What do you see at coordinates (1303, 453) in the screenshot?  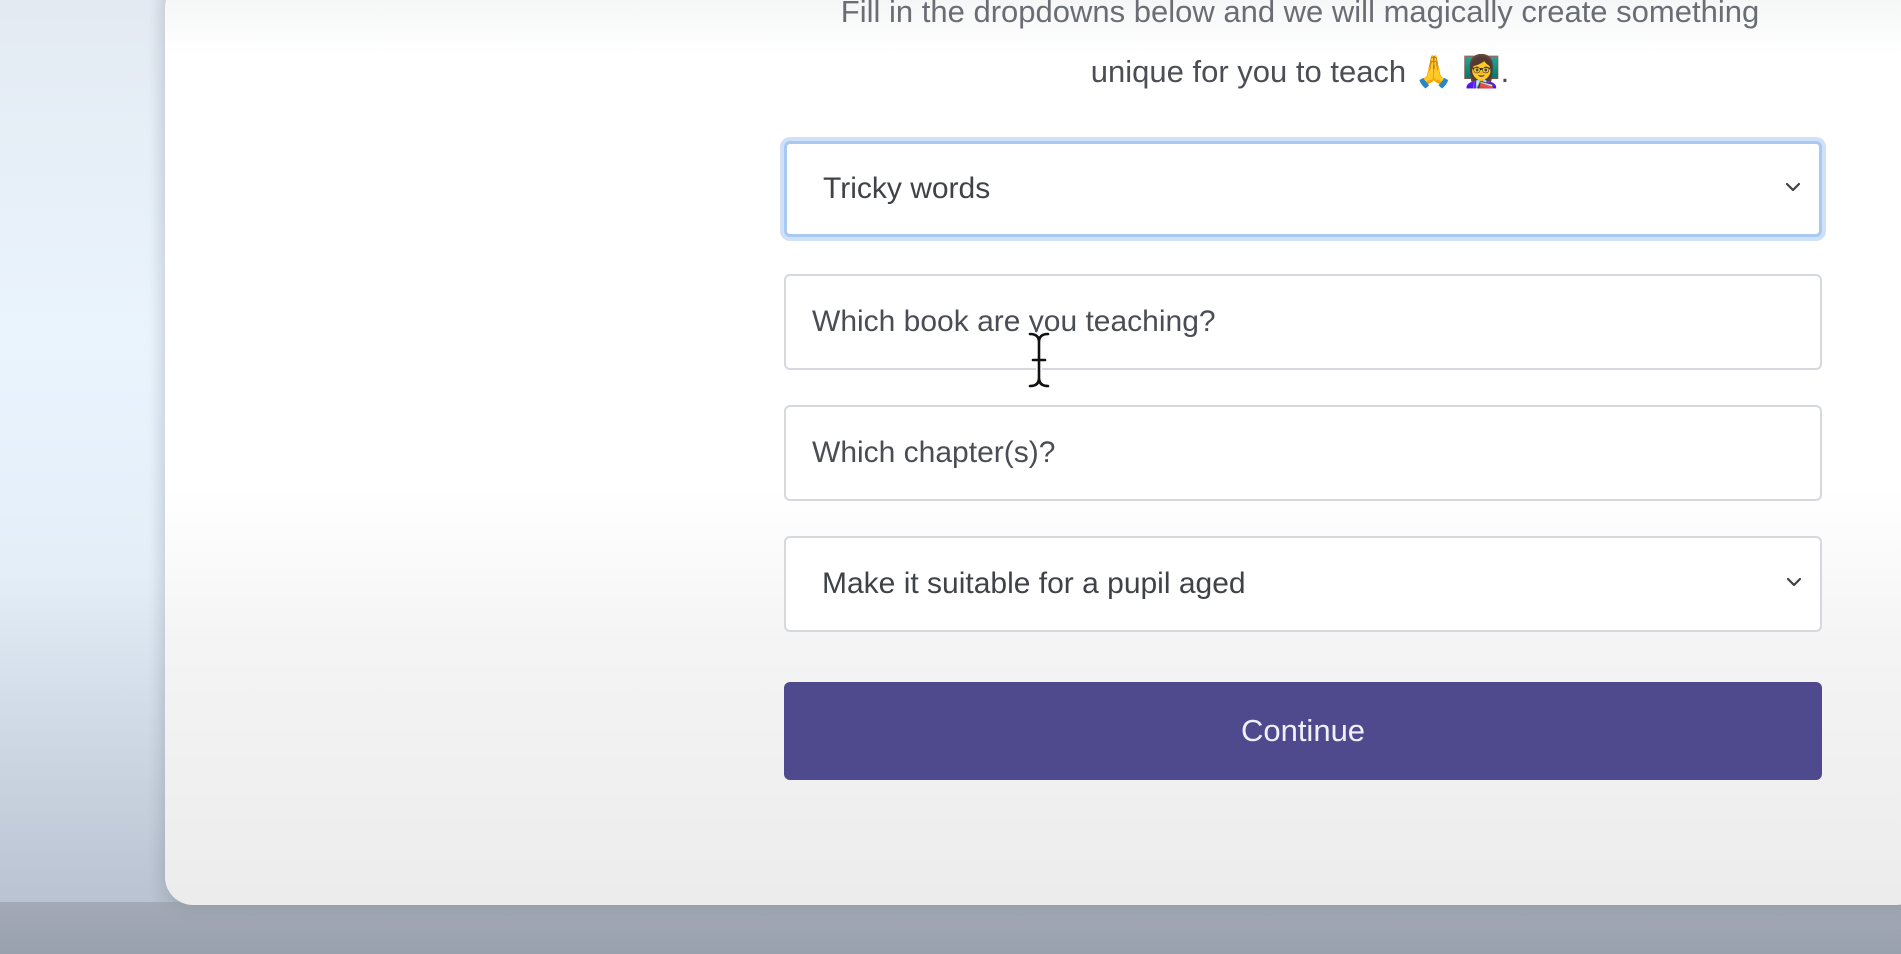 I see `chapter-input: Which chapter(s)?` at bounding box center [1303, 453].